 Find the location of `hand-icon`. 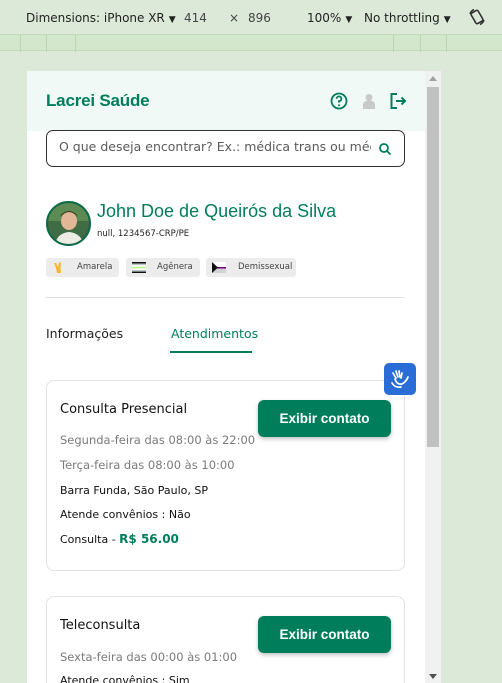

hand-icon is located at coordinates (57, 267).